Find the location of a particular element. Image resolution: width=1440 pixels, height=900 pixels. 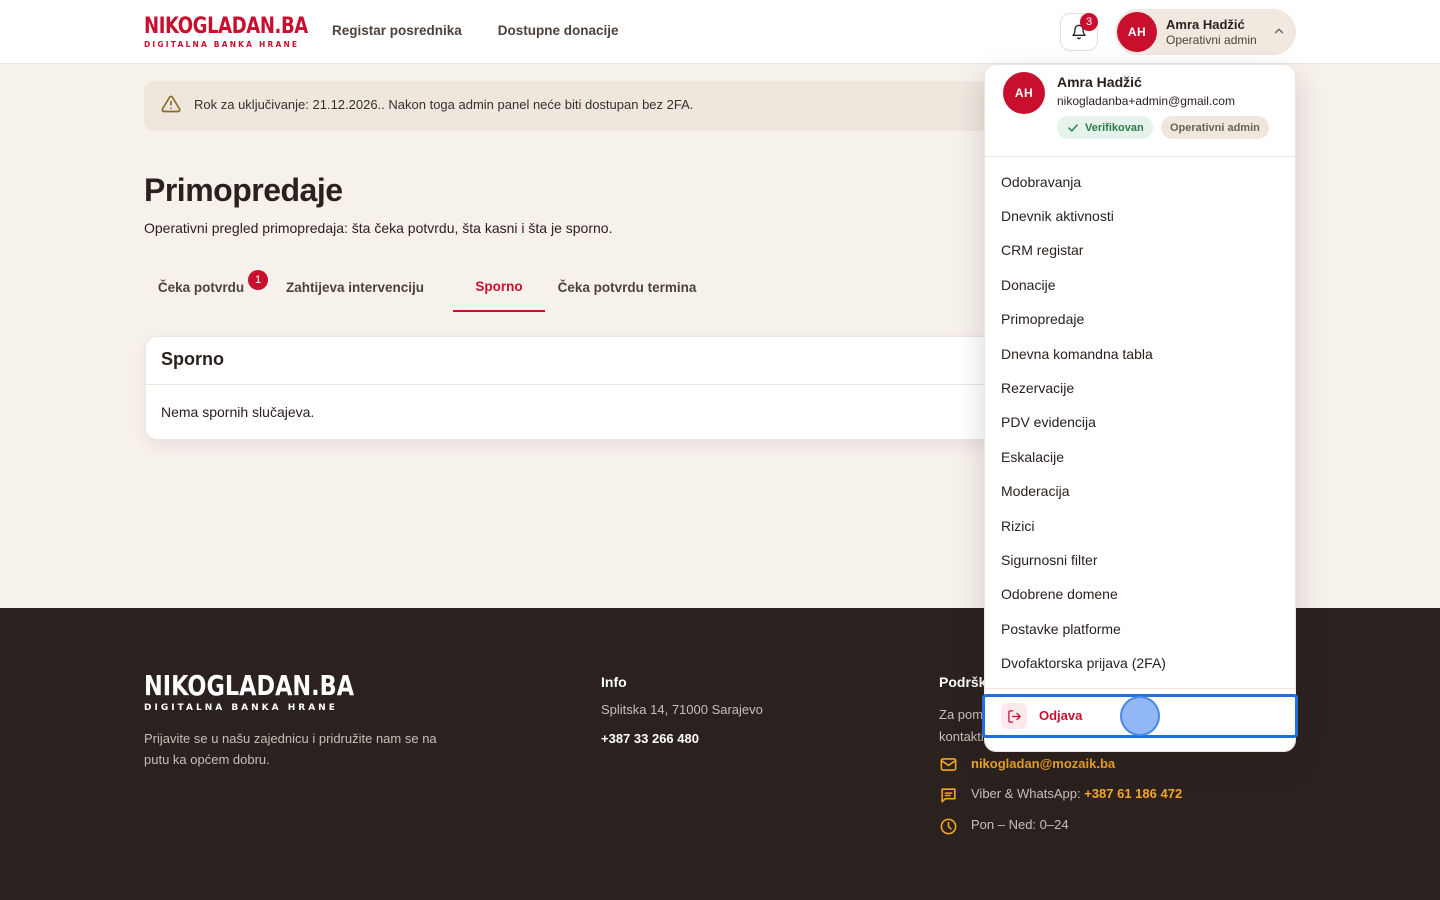

notification-count-badge: 3 is located at coordinates (1089, 22).